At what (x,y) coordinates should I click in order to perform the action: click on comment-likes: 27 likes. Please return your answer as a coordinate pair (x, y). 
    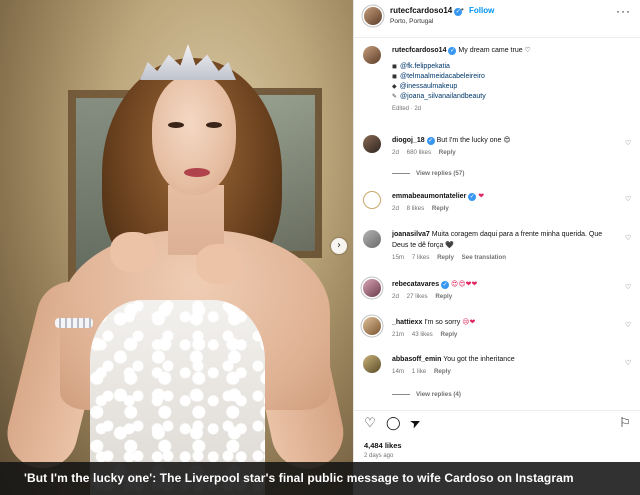
    Looking at the image, I should click on (417, 296).